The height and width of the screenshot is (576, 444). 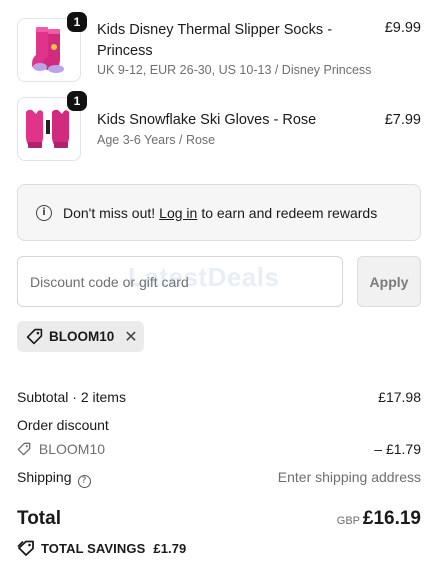 I want to click on currency-code: GBP, so click(x=348, y=521).